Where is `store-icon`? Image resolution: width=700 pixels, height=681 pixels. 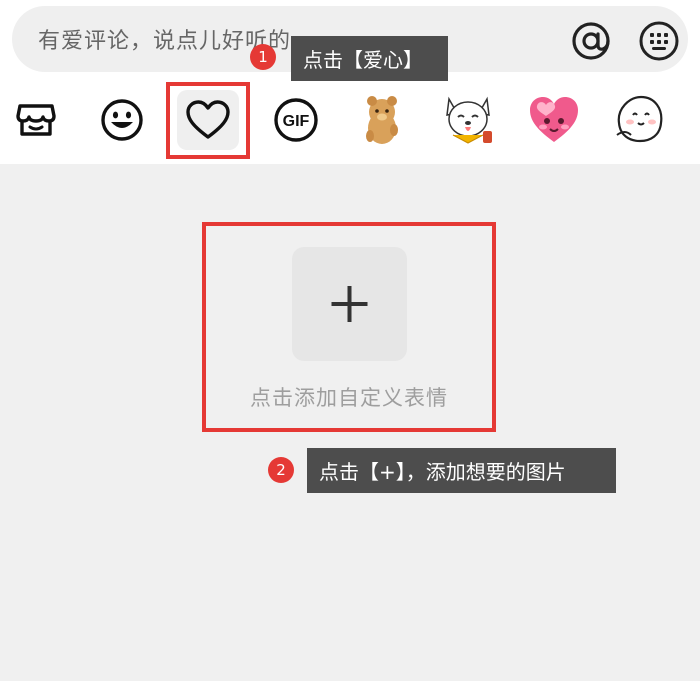 store-icon is located at coordinates (36, 120).